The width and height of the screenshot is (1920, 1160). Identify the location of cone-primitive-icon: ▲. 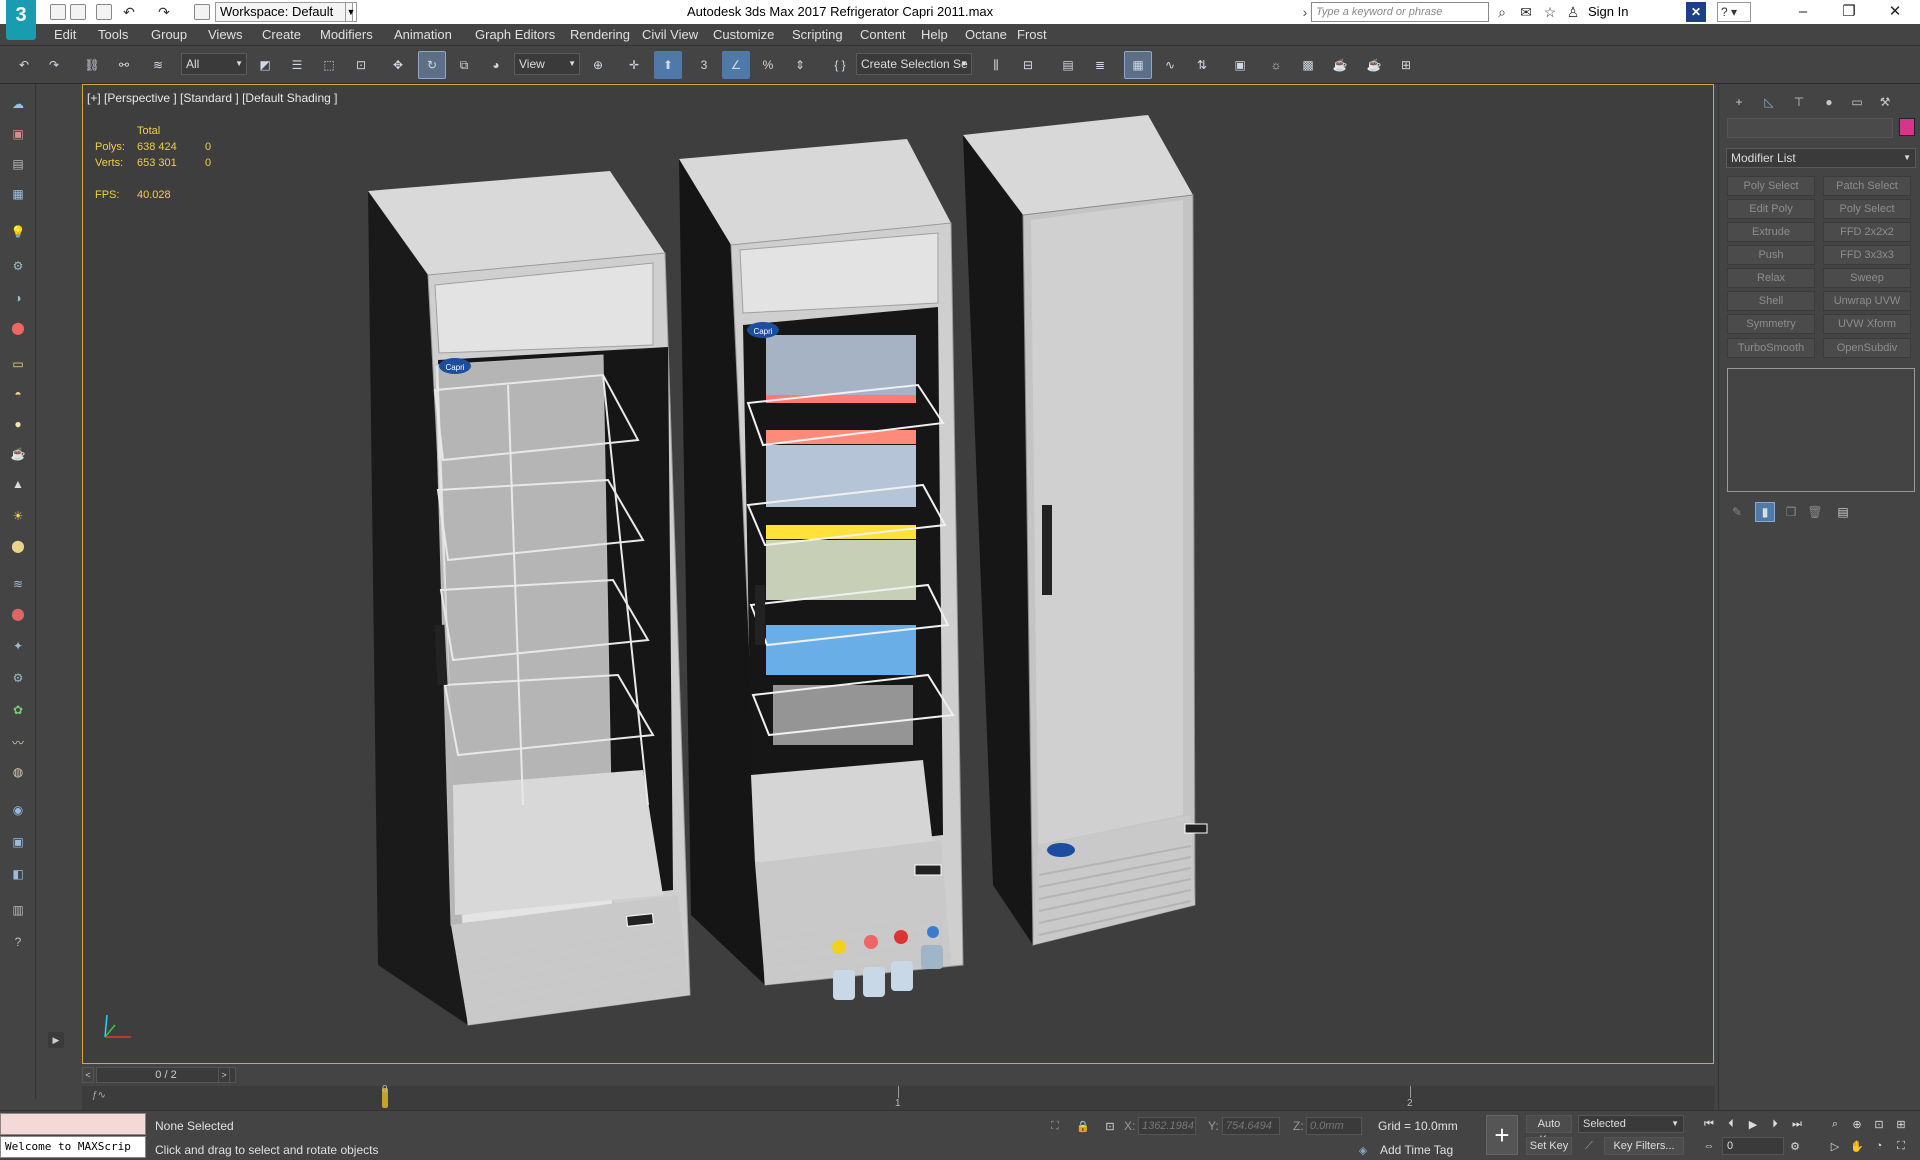
(18, 484).